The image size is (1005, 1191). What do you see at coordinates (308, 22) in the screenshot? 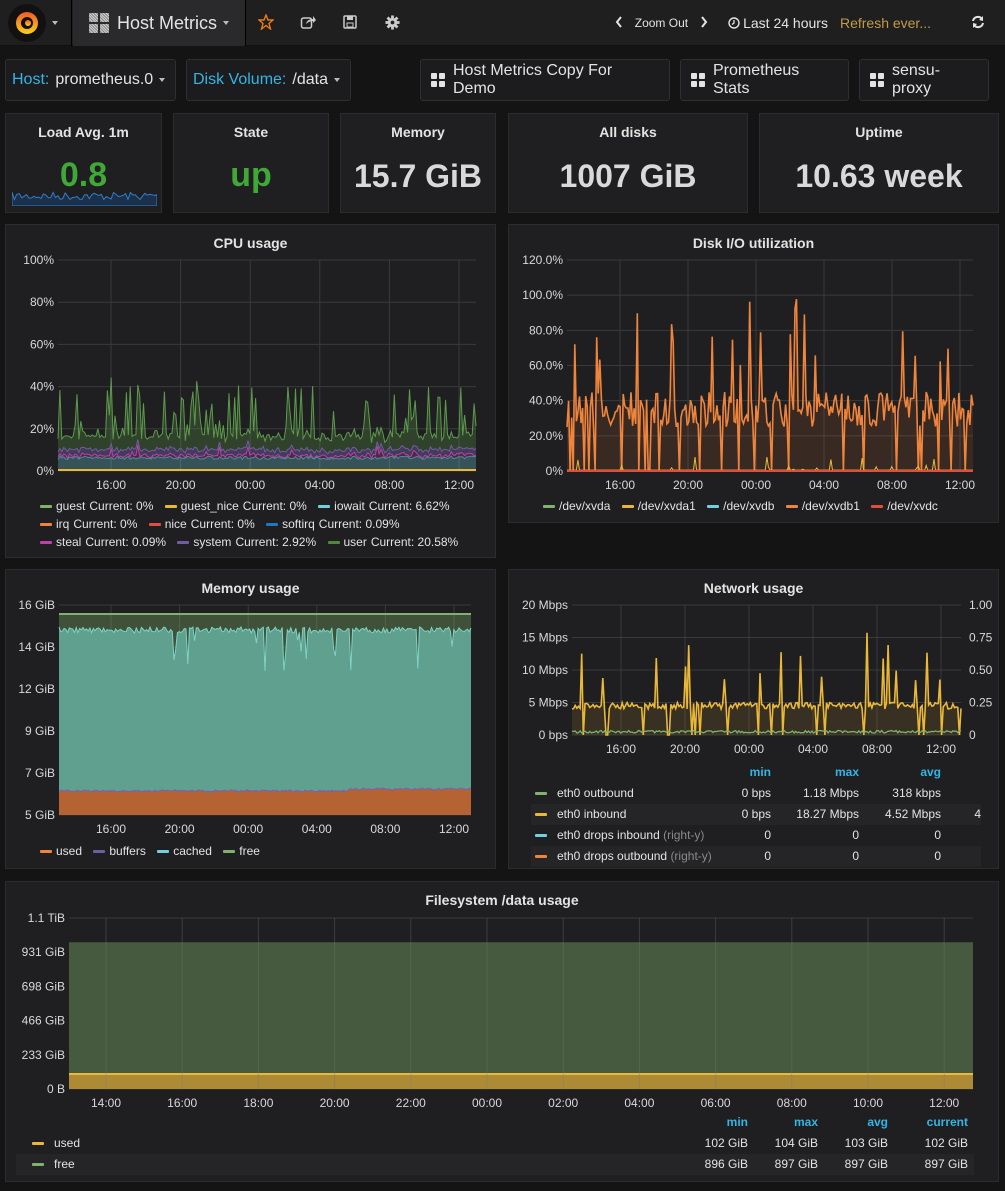
I see `share-icon` at bounding box center [308, 22].